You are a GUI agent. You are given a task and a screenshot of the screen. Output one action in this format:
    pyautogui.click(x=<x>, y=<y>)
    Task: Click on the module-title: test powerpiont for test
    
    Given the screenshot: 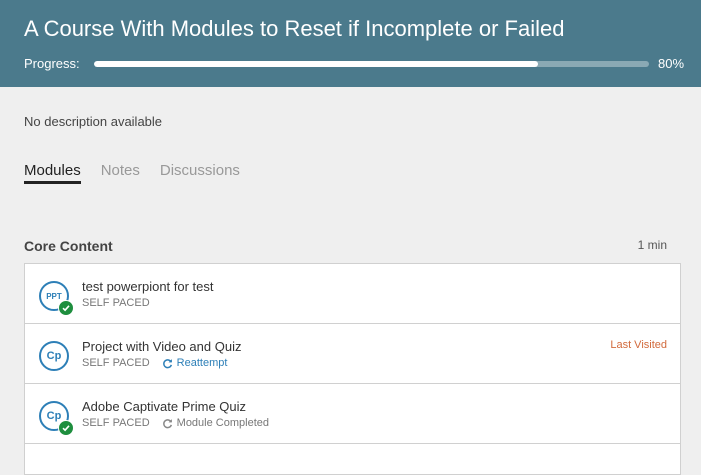 What is the action you would take?
    pyautogui.click(x=148, y=286)
    